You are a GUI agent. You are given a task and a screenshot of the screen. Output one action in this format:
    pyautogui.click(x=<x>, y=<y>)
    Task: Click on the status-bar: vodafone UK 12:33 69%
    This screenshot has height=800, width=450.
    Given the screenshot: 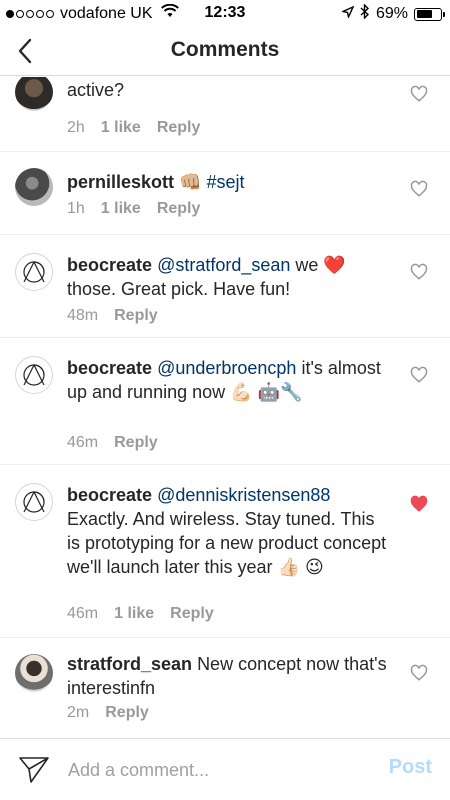 What is the action you would take?
    pyautogui.click(x=225, y=13)
    